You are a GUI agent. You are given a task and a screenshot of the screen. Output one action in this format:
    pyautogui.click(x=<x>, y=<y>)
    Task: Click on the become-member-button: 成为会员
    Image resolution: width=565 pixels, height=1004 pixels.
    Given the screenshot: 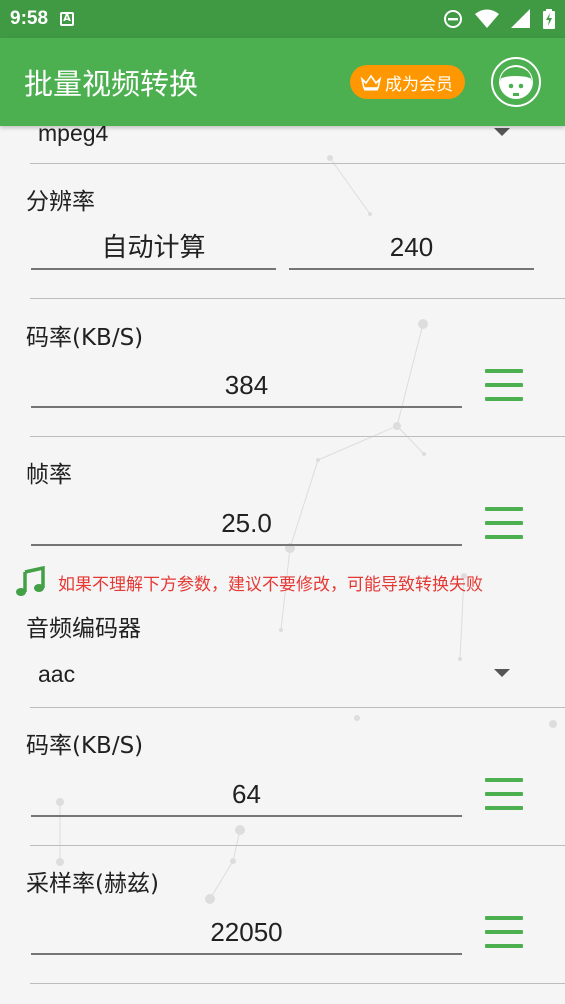 What is the action you would take?
    pyautogui.click(x=407, y=82)
    